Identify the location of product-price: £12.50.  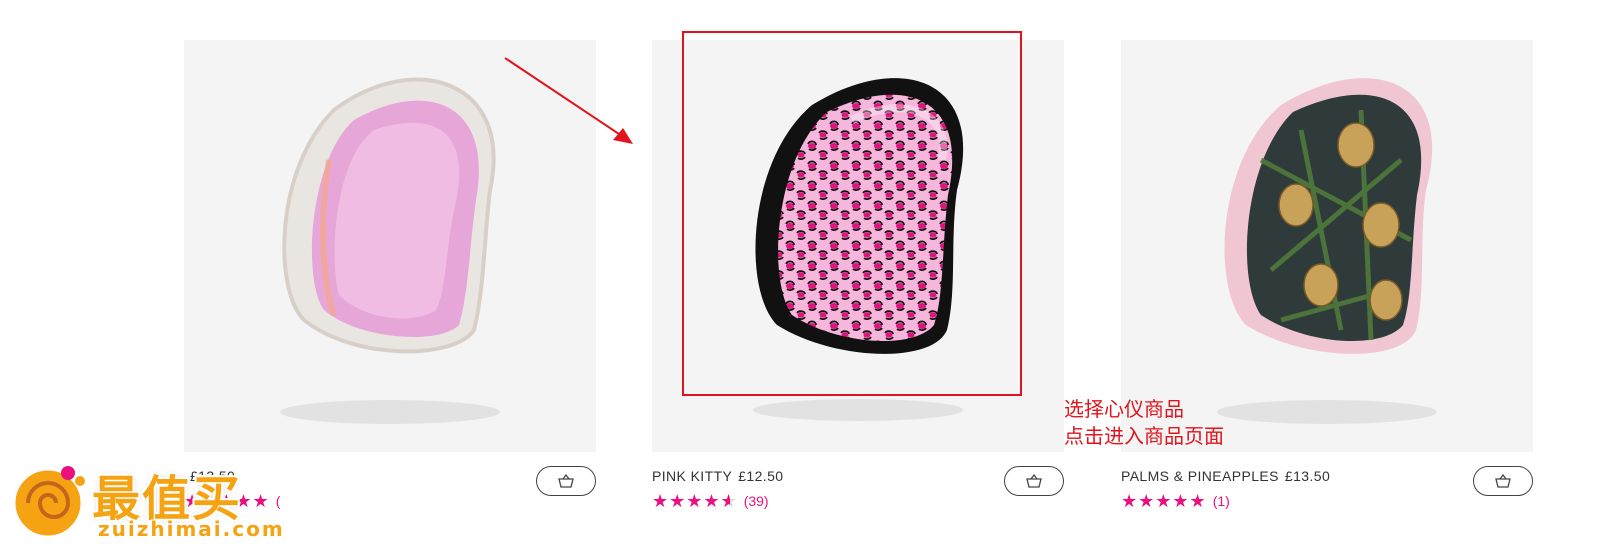
(761, 476).